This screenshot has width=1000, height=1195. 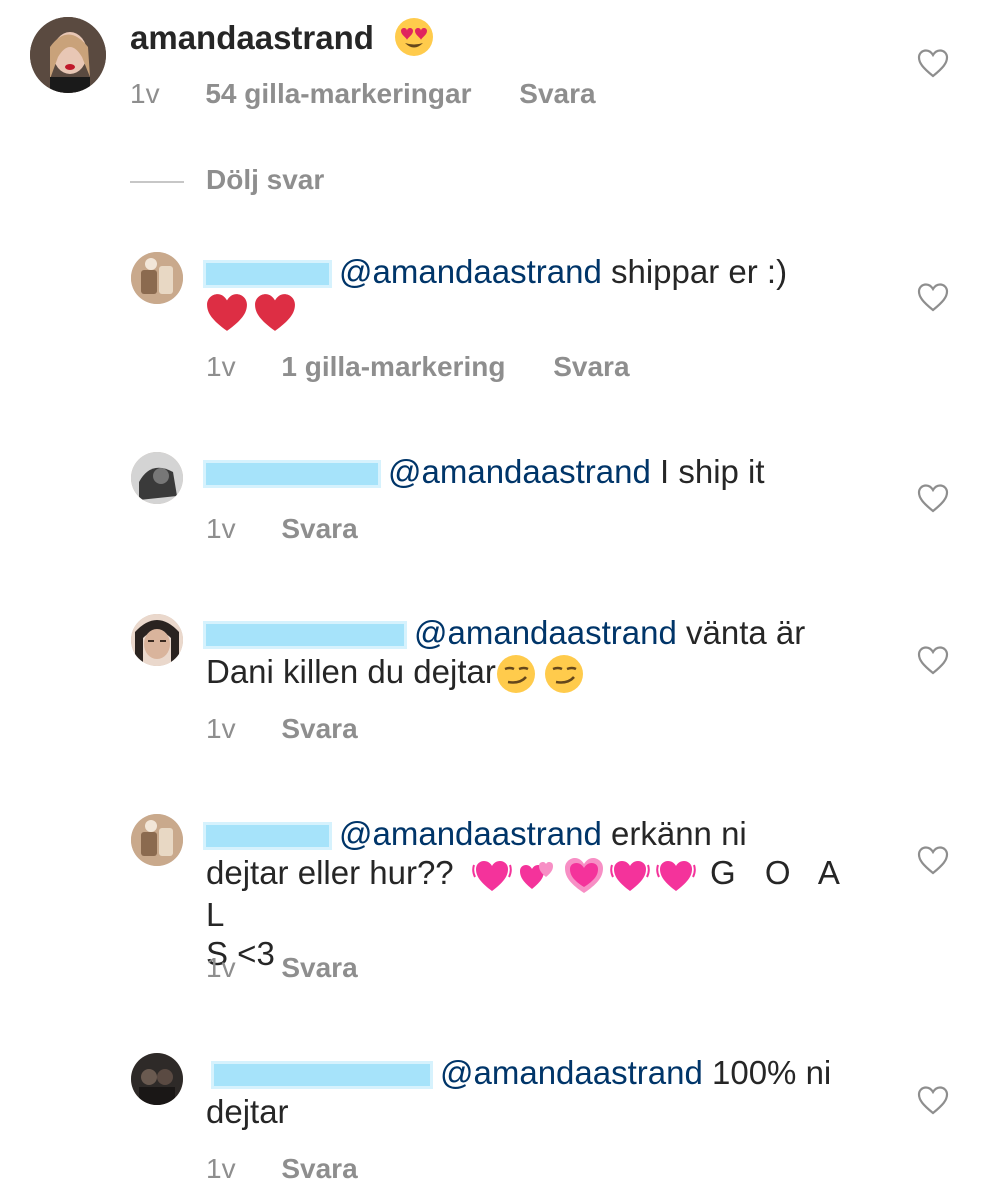 I want to click on reply-text: @amandaastrand 100% ni dejtar, so click(x=536, y=1092).